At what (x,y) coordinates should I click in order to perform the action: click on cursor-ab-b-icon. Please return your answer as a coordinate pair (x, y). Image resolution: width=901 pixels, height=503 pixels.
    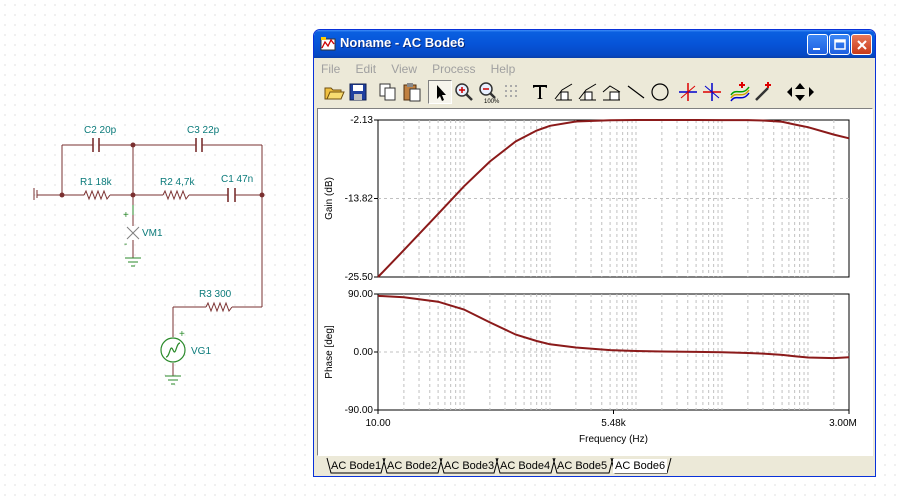
    Looking at the image, I should click on (712, 92).